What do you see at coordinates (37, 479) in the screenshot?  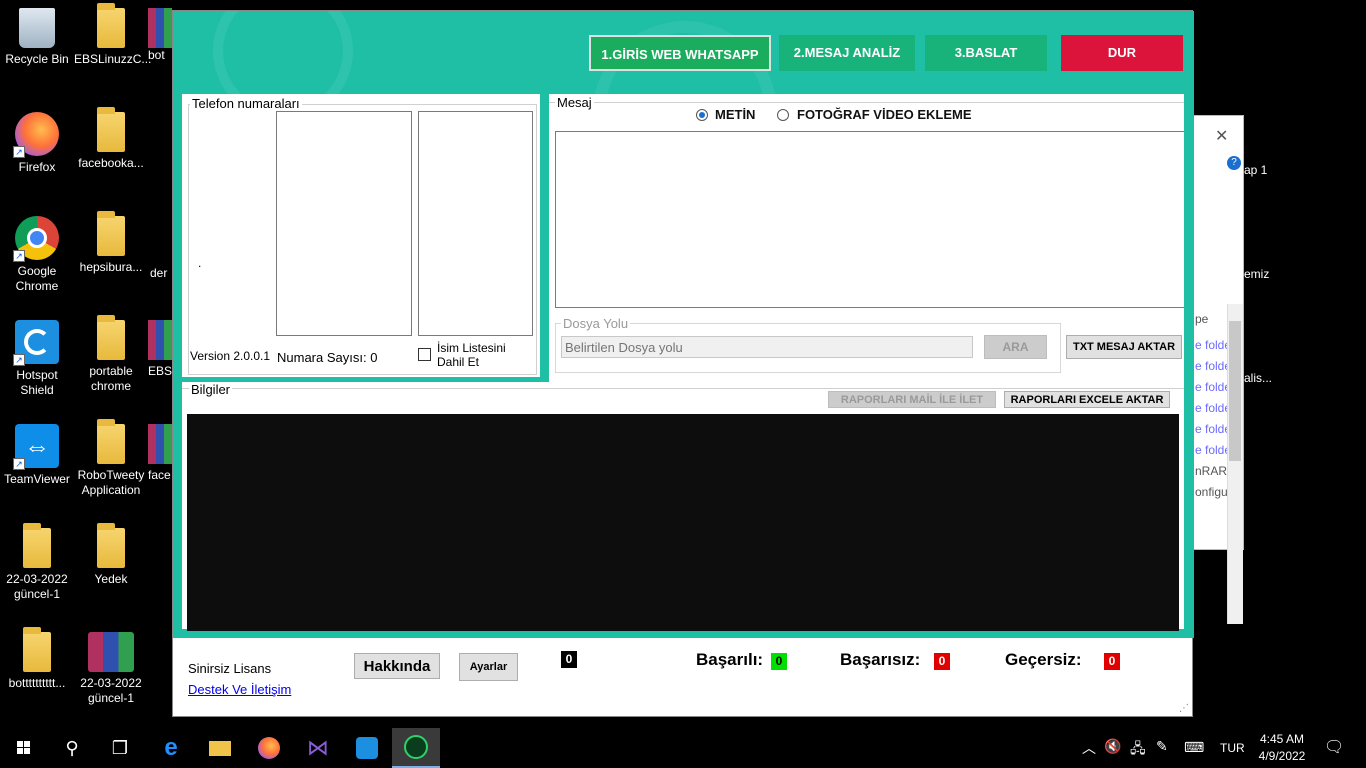 I see `desktop-icon-label: TeamViewer` at bounding box center [37, 479].